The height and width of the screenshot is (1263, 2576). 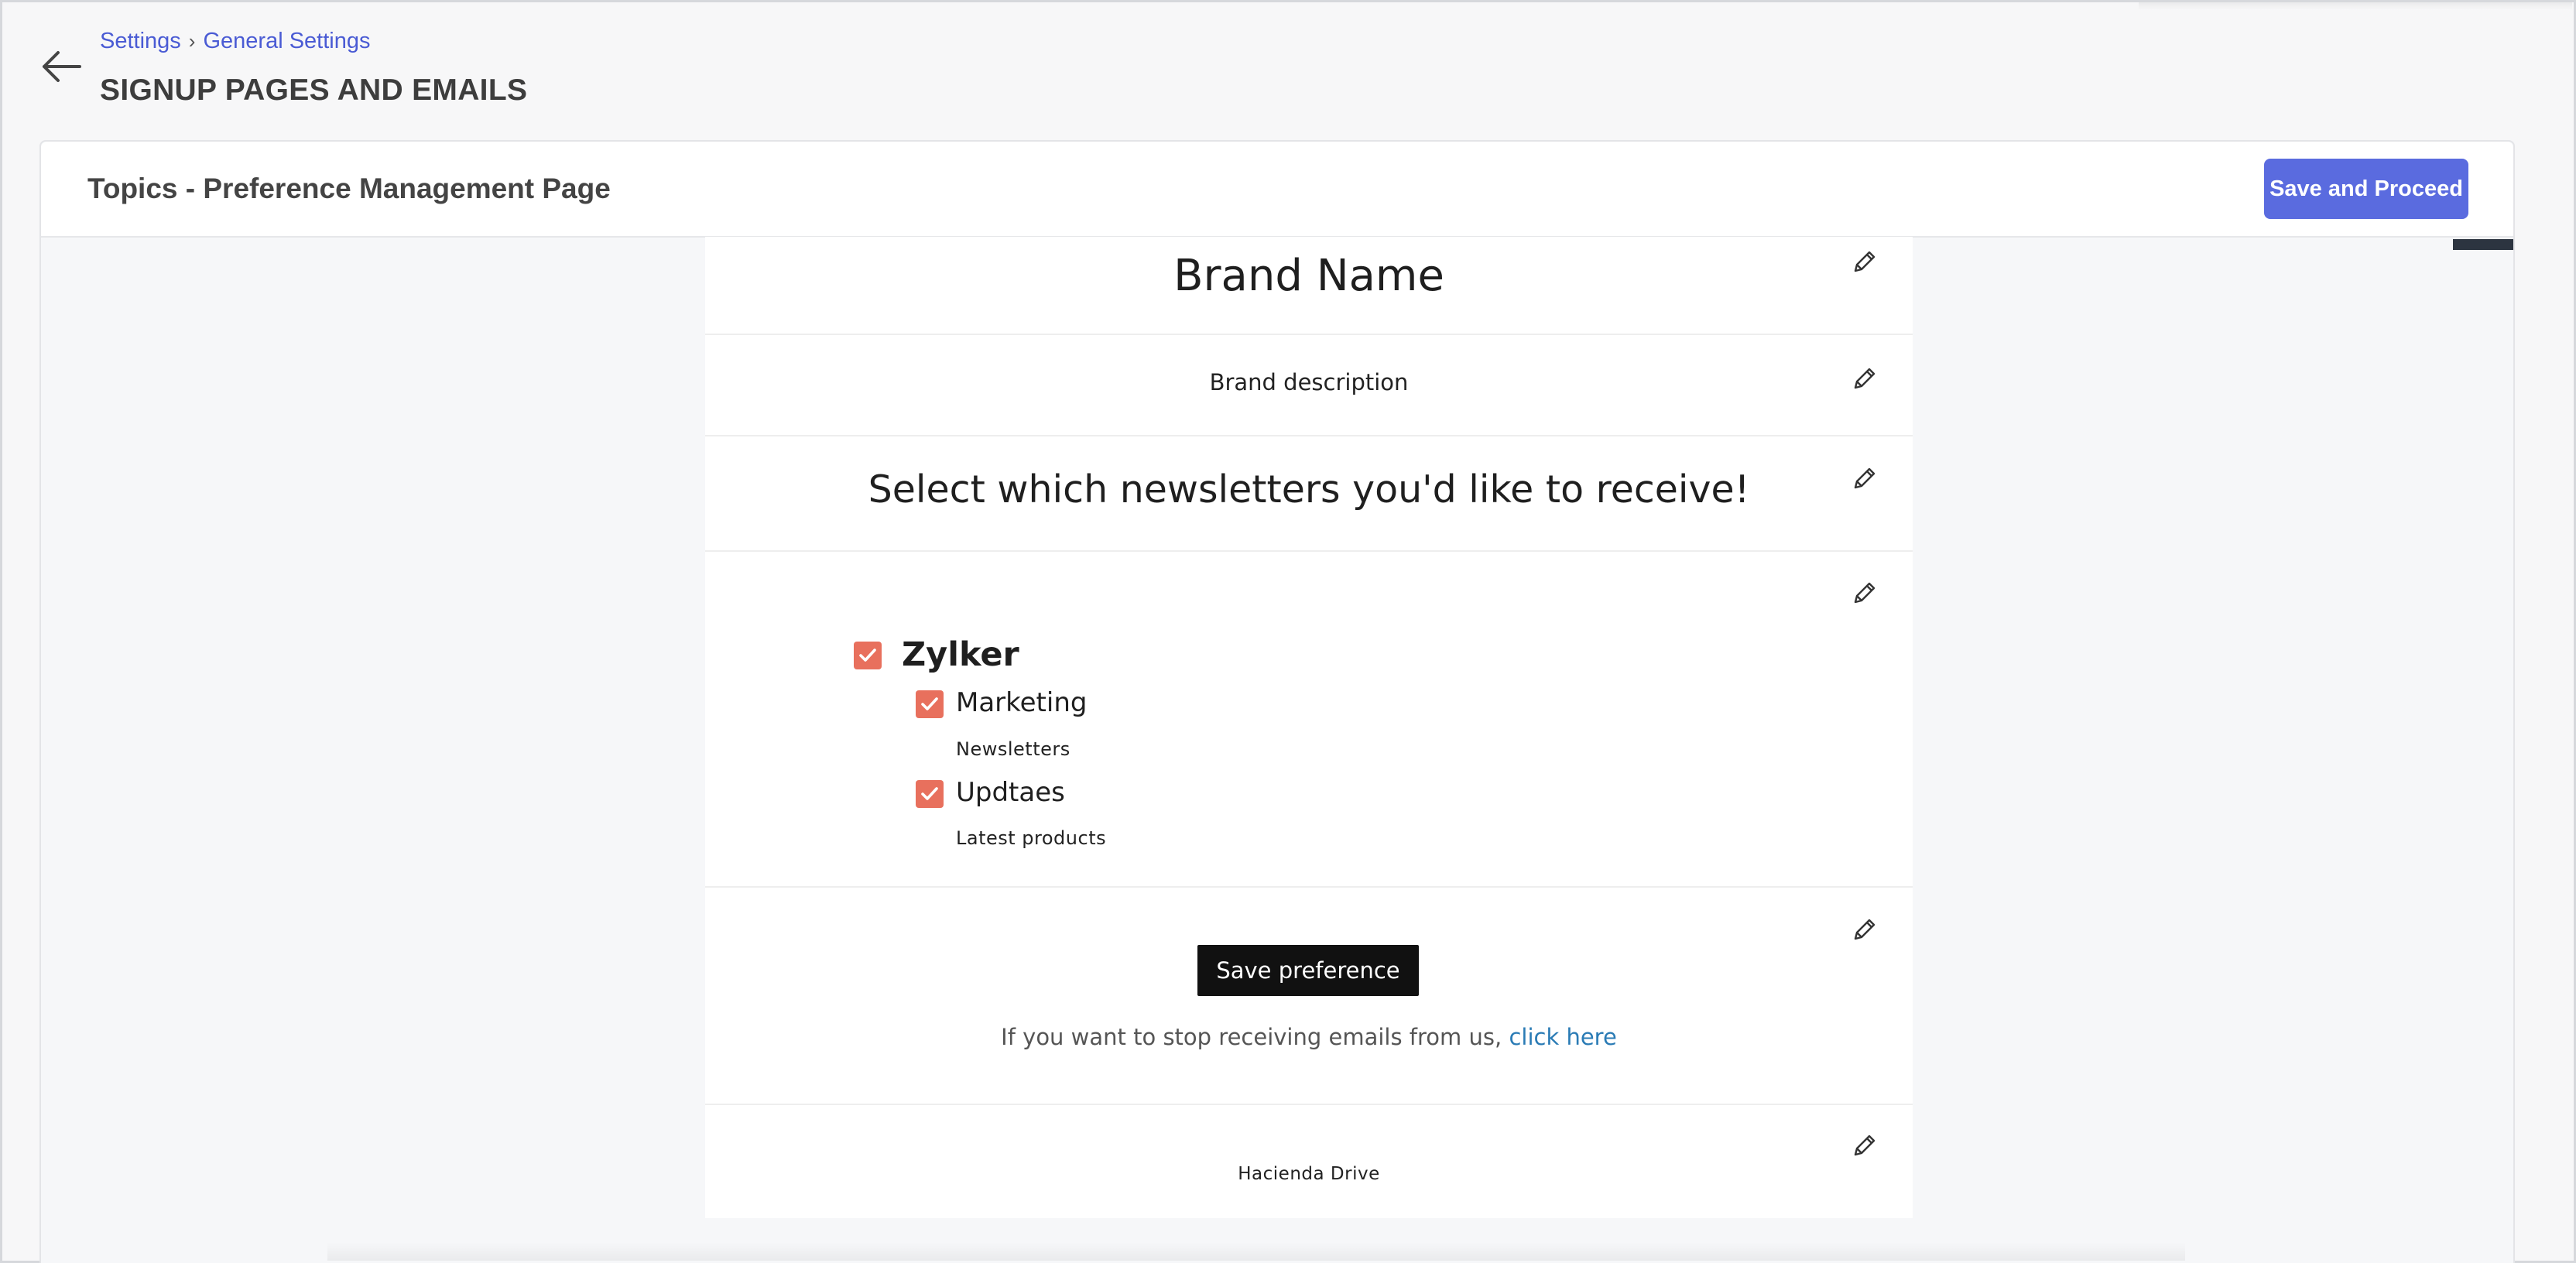 What do you see at coordinates (1013, 749) in the screenshot?
I see `topic-marketing-description: Newsletters` at bounding box center [1013, 749].